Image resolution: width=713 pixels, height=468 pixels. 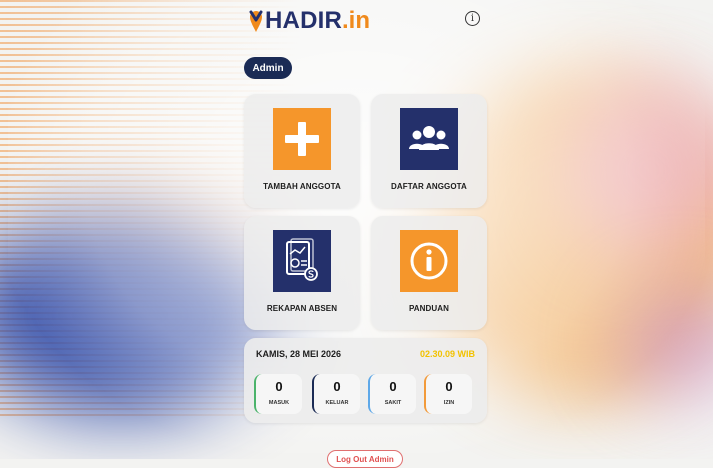 I want to click on member-list-tile: DAFTAR ANGGOTA, so click(x=429, y=151).